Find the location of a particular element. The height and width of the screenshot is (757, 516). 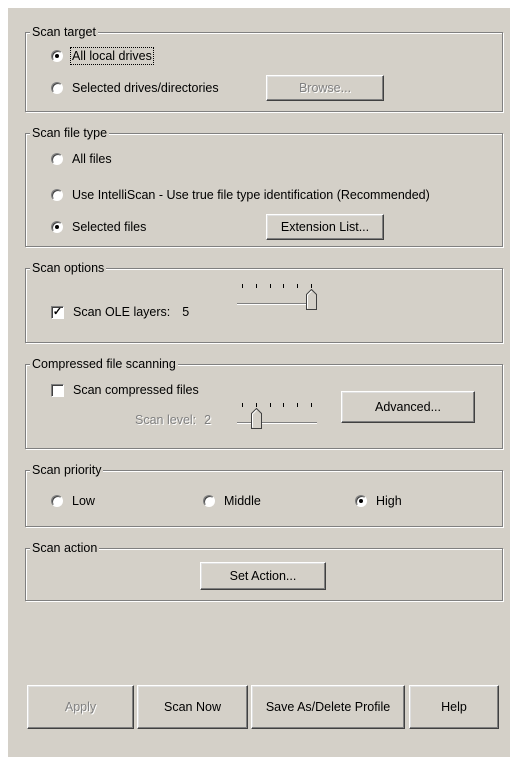

radio-all-files: All files is located at coordinates (81, 159).